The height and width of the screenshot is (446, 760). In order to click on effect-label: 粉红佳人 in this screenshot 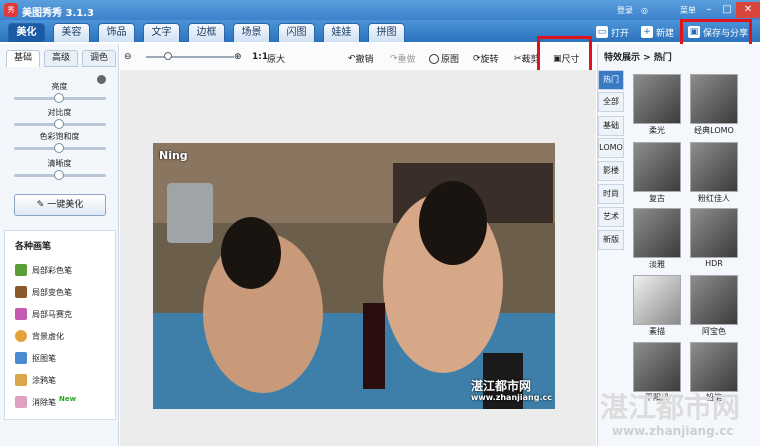, I will do `click(714, 198)`.